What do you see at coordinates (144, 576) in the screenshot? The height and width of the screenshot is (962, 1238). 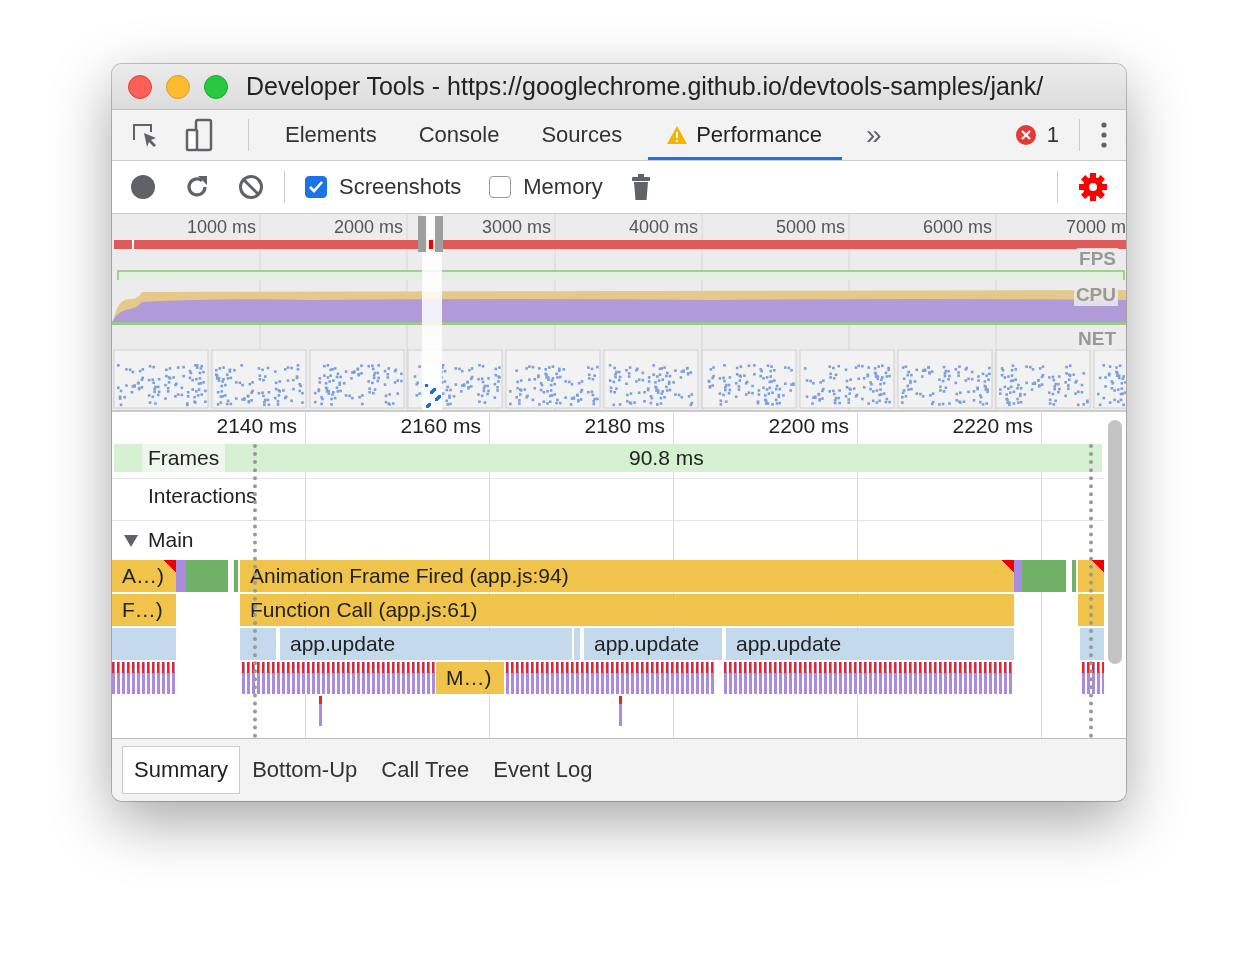 I see `flame-block: A…)` at bounding box center [144, 576].